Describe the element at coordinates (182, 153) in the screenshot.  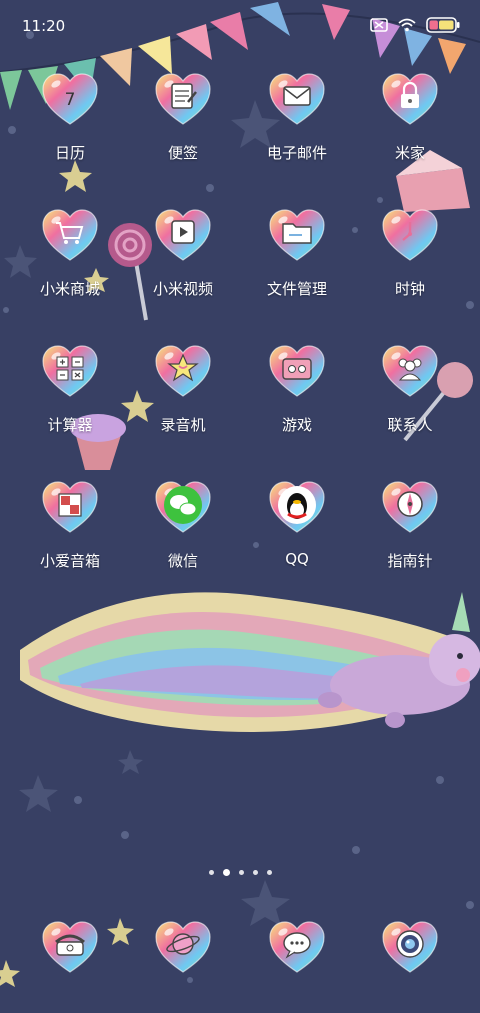
I see `app-label: 便签` at that location.